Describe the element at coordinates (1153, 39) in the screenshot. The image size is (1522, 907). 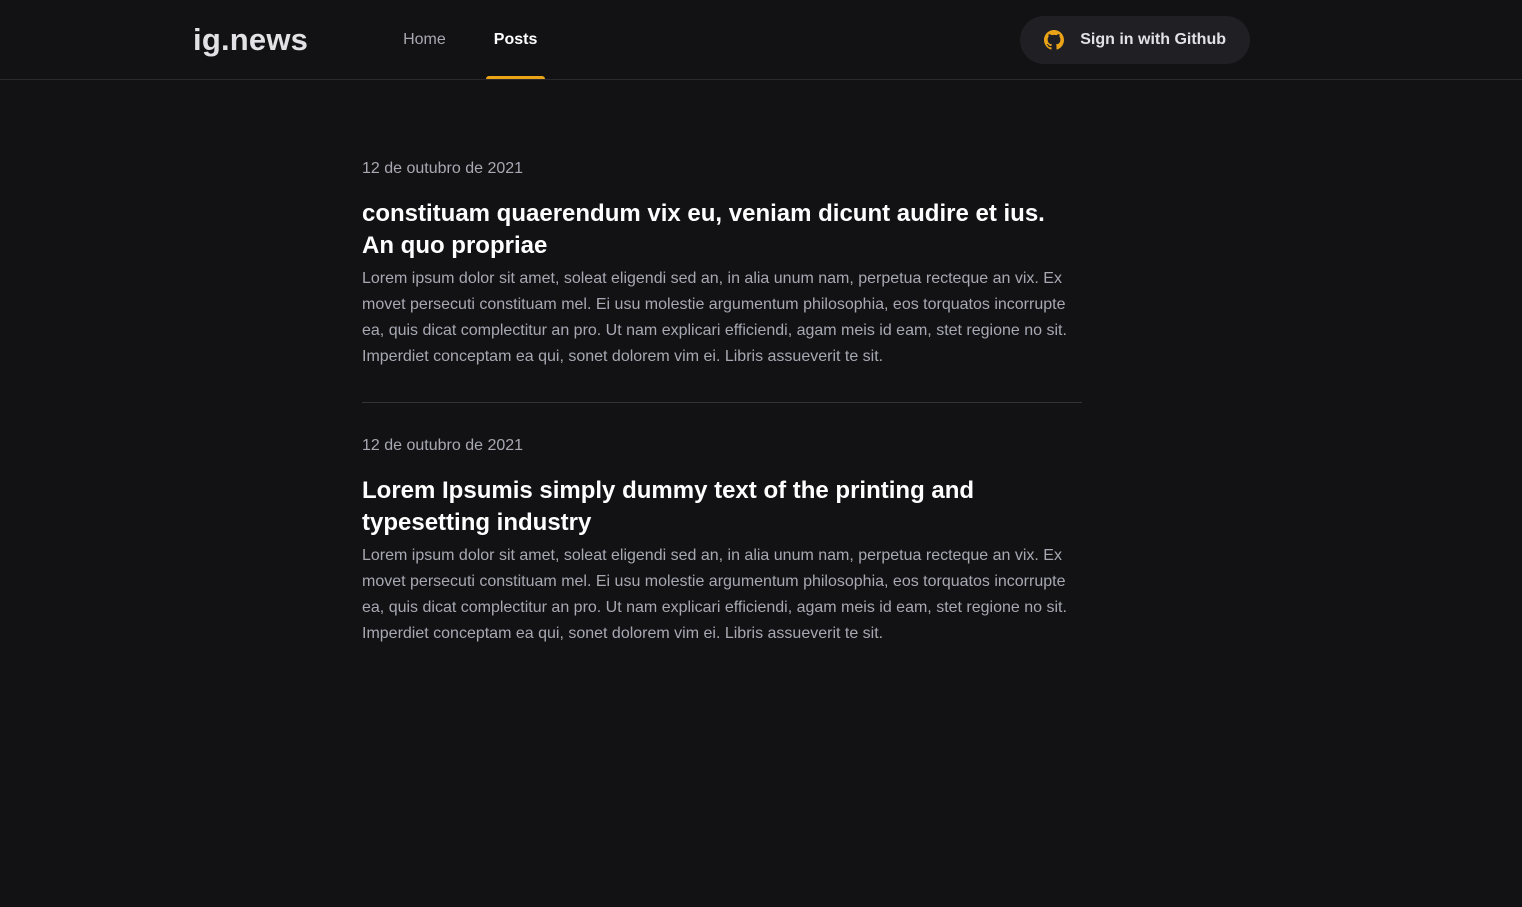
I see `sign-in-label: Sign in with Github` at that location.